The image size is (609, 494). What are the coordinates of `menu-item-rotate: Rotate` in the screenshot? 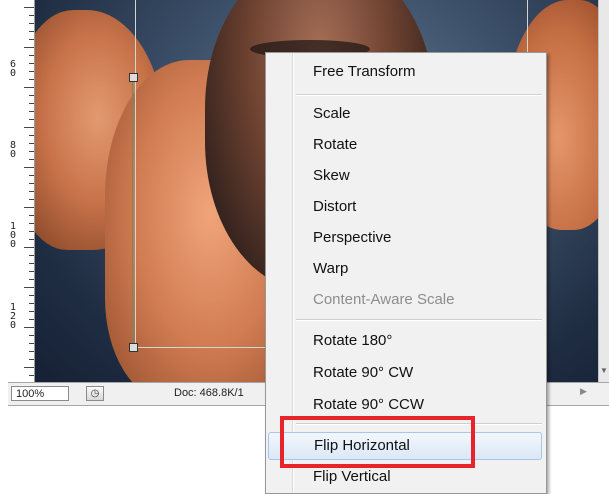 It's located at (405, 145).